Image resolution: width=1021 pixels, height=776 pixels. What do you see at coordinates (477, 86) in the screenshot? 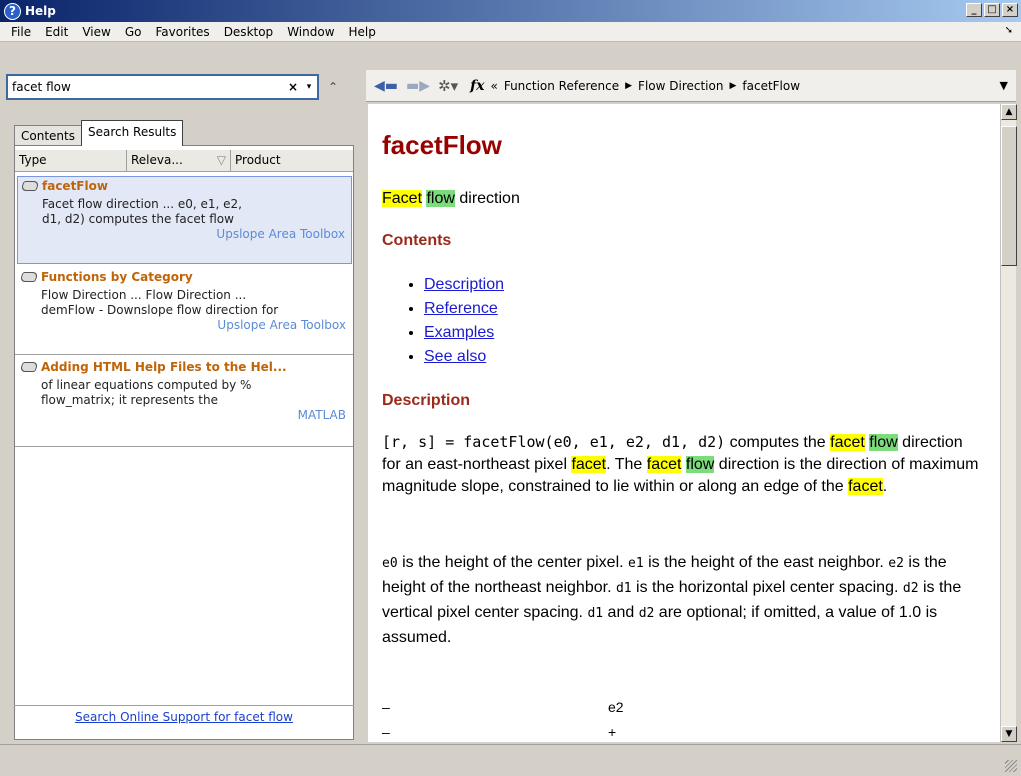
I see `function-browser-icon: fx` at bounding box center [477, 86].